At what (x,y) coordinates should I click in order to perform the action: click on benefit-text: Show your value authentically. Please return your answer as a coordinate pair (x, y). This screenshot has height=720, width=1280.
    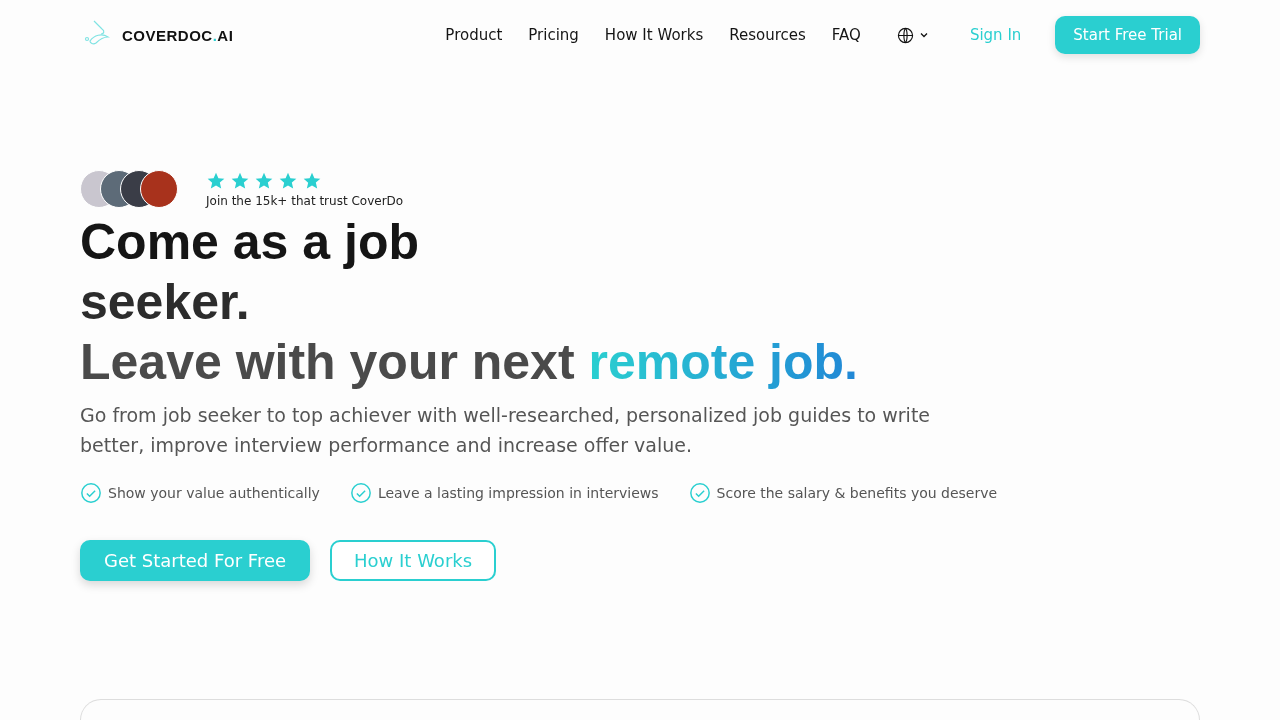
    Looking at the image, I should click on (214, 493).